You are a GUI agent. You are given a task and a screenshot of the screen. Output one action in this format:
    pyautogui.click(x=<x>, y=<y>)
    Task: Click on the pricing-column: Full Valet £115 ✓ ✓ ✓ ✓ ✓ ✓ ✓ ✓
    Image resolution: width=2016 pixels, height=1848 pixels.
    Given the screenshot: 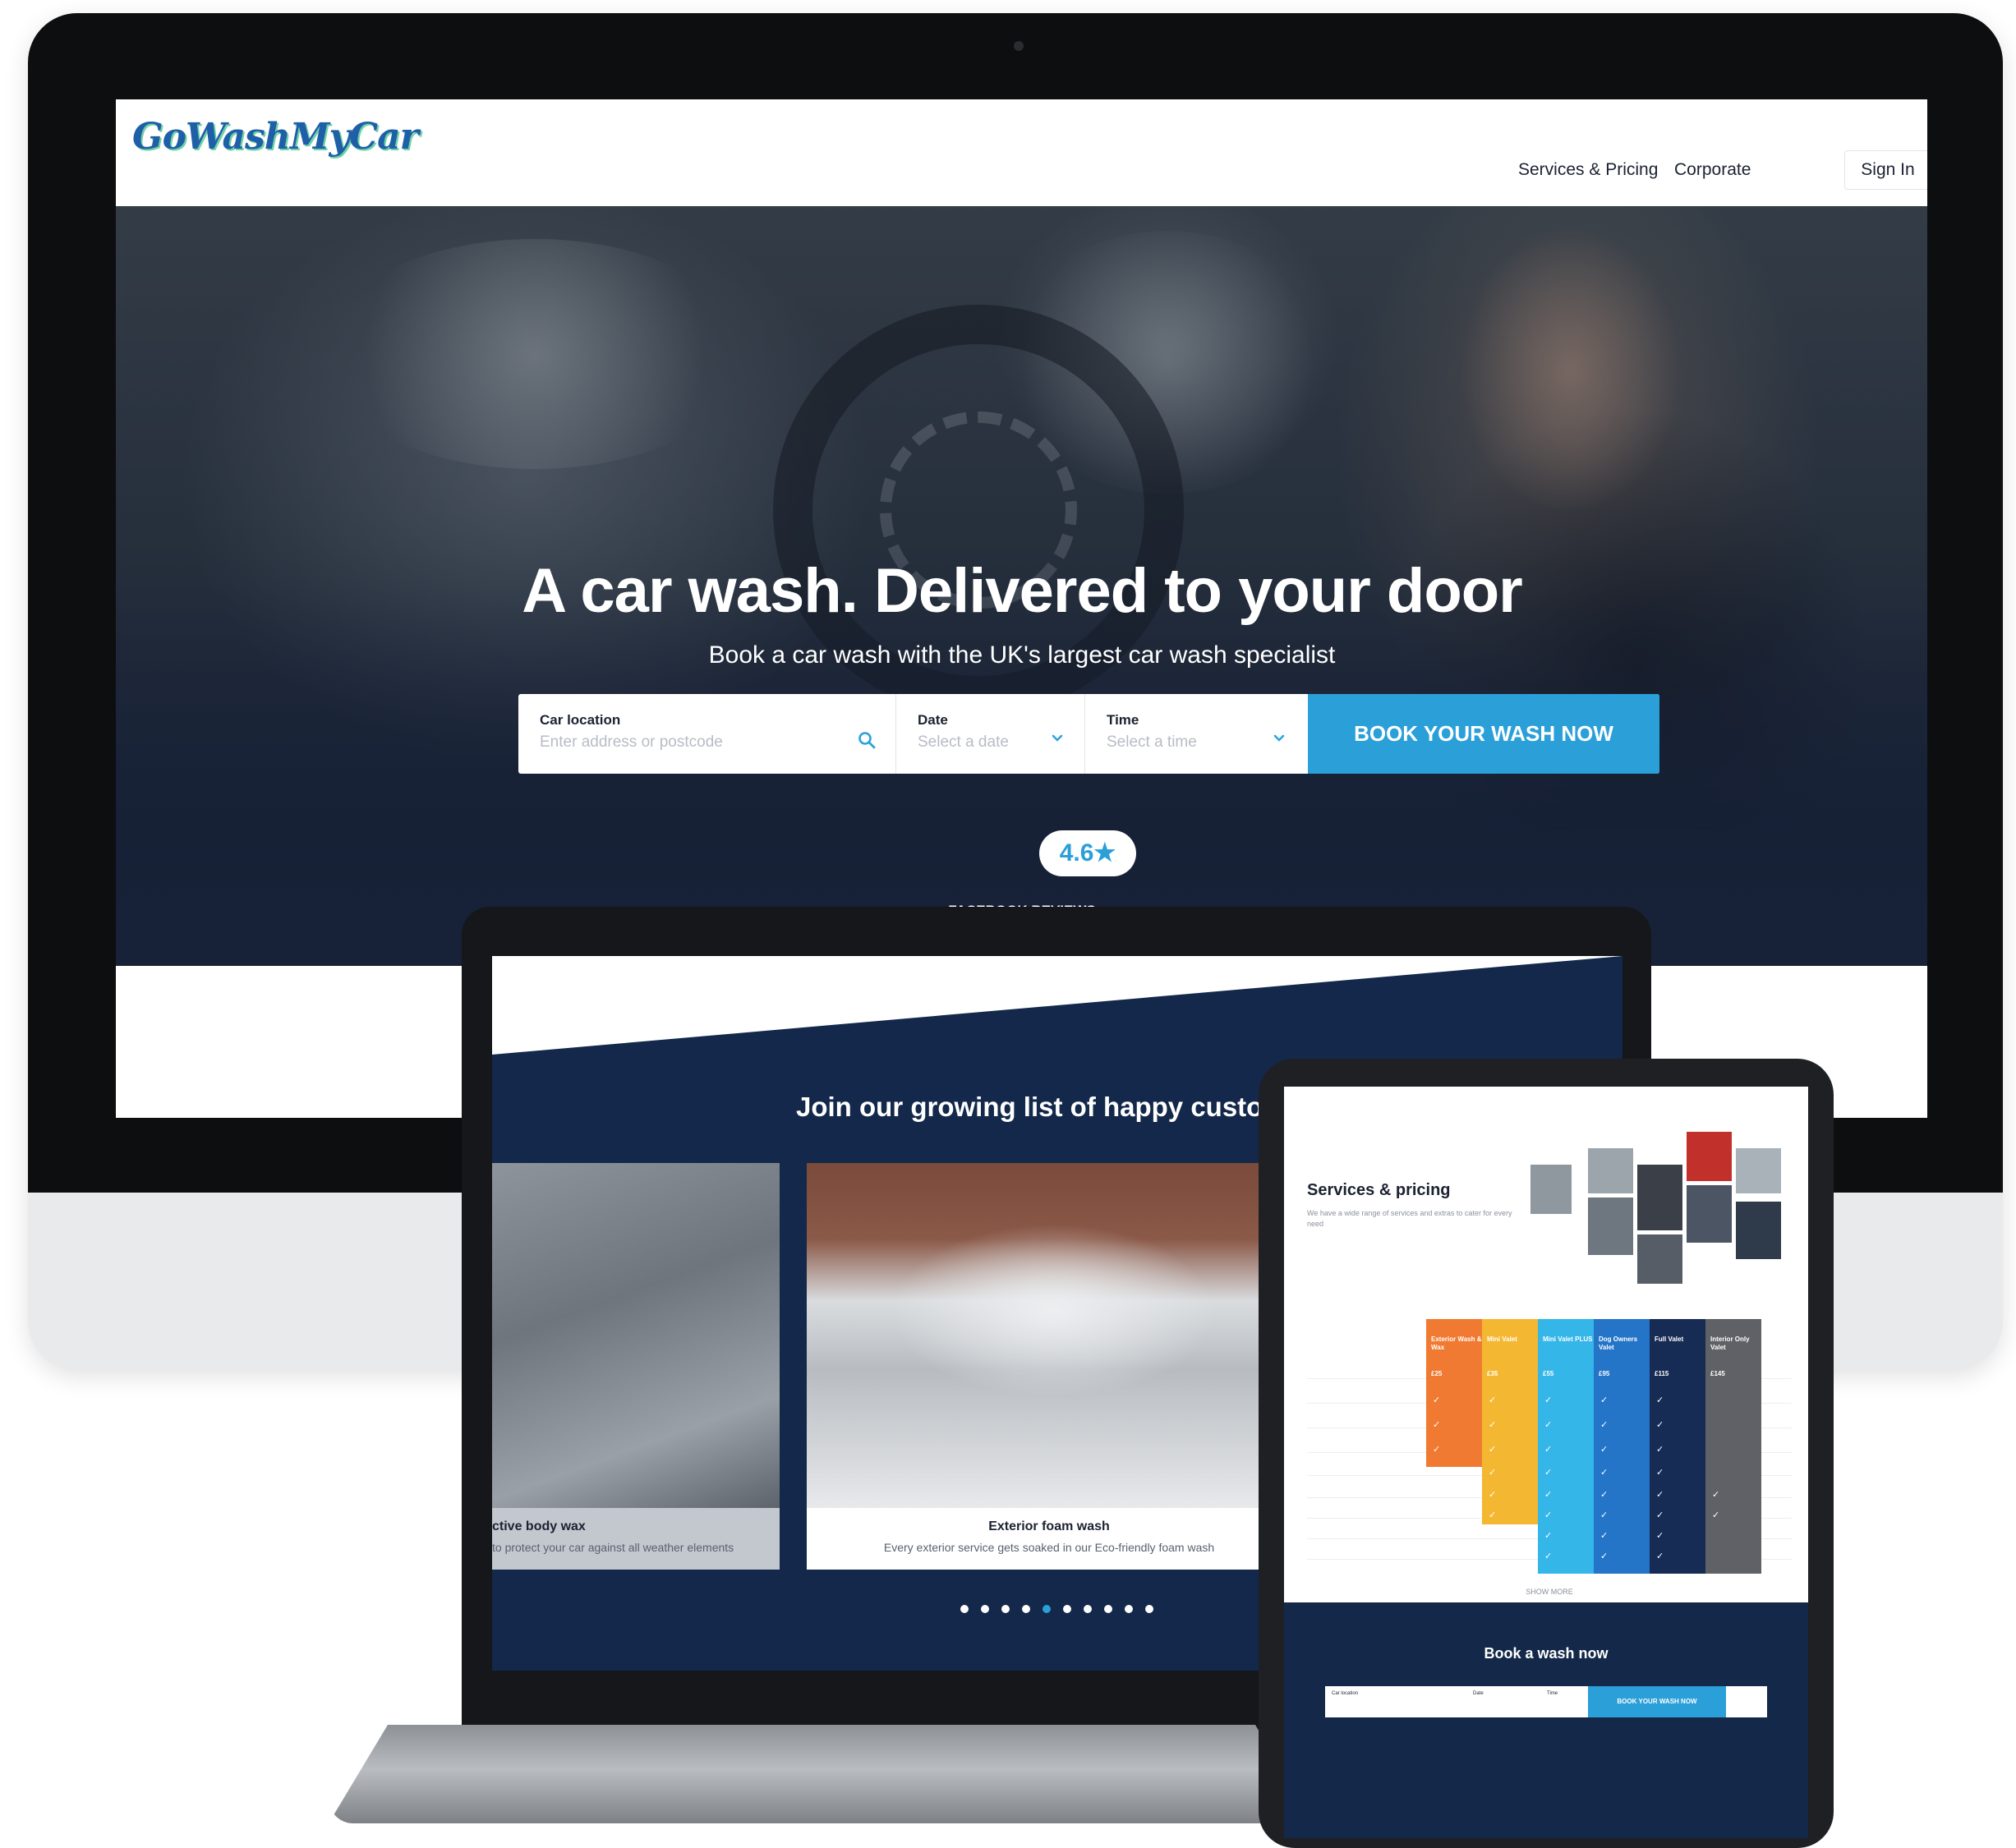 What is the action you would take?
    pyautogui.click(x=1677, y=1446)
    